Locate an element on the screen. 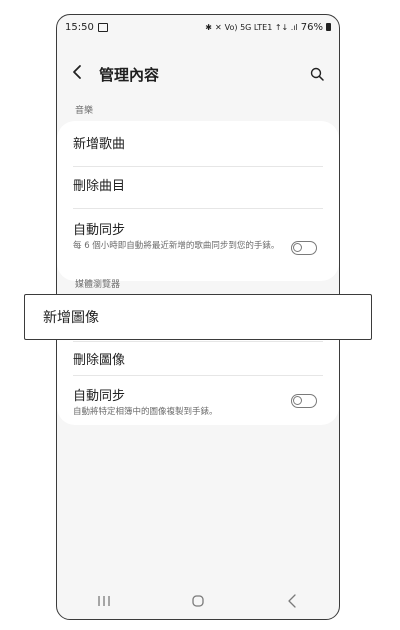  recents-icon is located at coordinates (104, 601).